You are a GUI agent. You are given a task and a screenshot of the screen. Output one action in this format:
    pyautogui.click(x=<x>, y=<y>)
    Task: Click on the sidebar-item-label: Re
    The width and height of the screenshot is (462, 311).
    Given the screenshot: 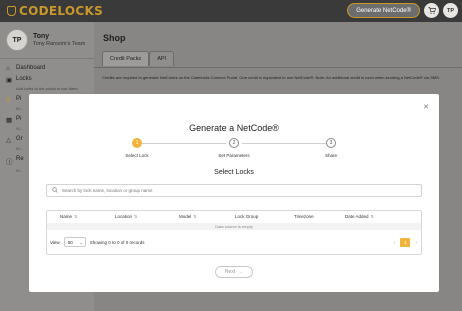 What is the action you would take?
    pyautogui.click(x=20, y=159)
    